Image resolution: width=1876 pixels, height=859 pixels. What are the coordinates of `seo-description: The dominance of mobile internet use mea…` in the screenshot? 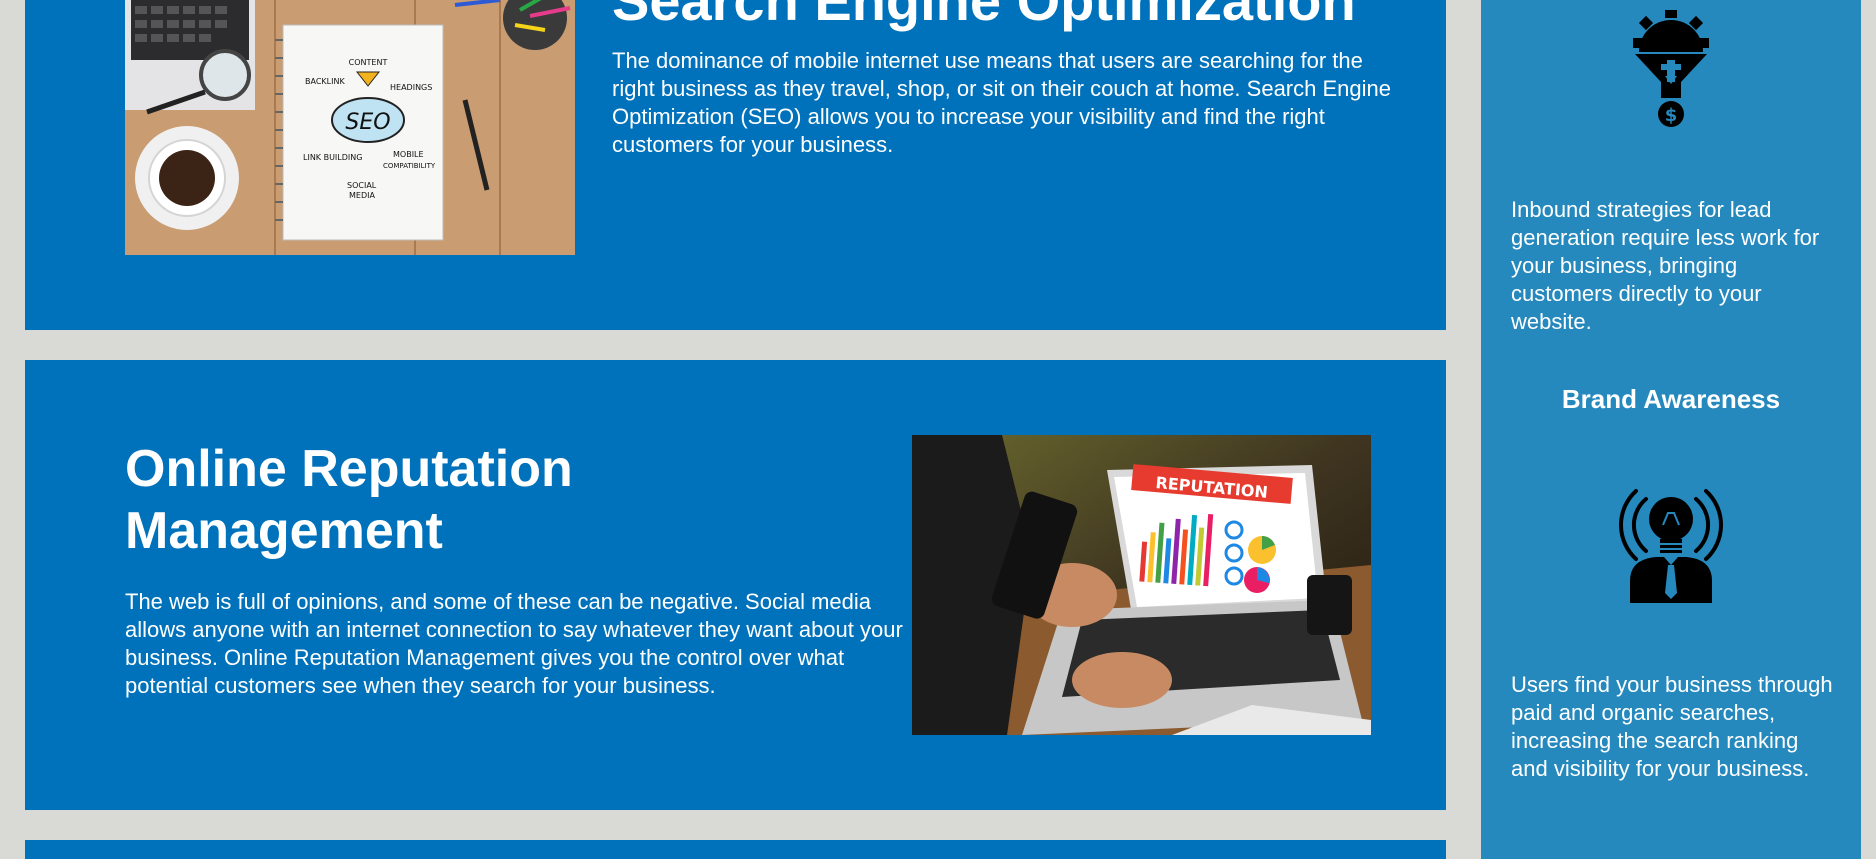 It's located at (1001, 102).